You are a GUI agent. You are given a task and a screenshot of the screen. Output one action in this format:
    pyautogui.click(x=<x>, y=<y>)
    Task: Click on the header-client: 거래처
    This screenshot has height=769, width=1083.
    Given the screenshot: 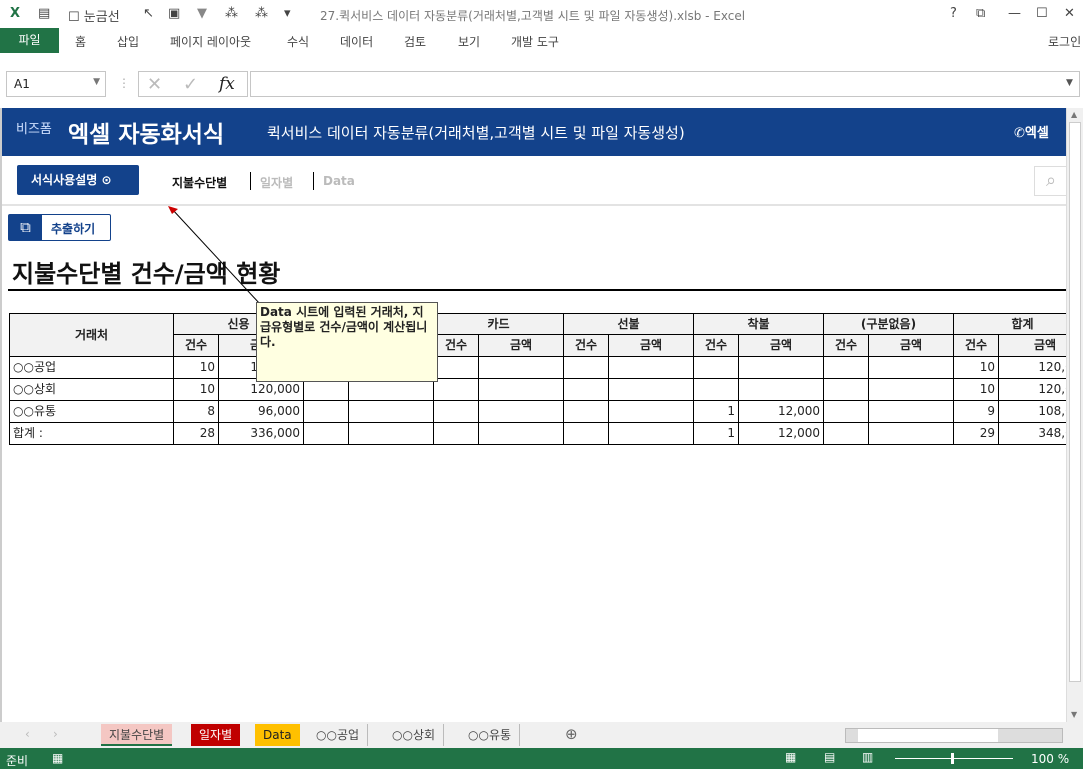 What is the action you would take?
    pyautogui.click(x=91, y=335)
    